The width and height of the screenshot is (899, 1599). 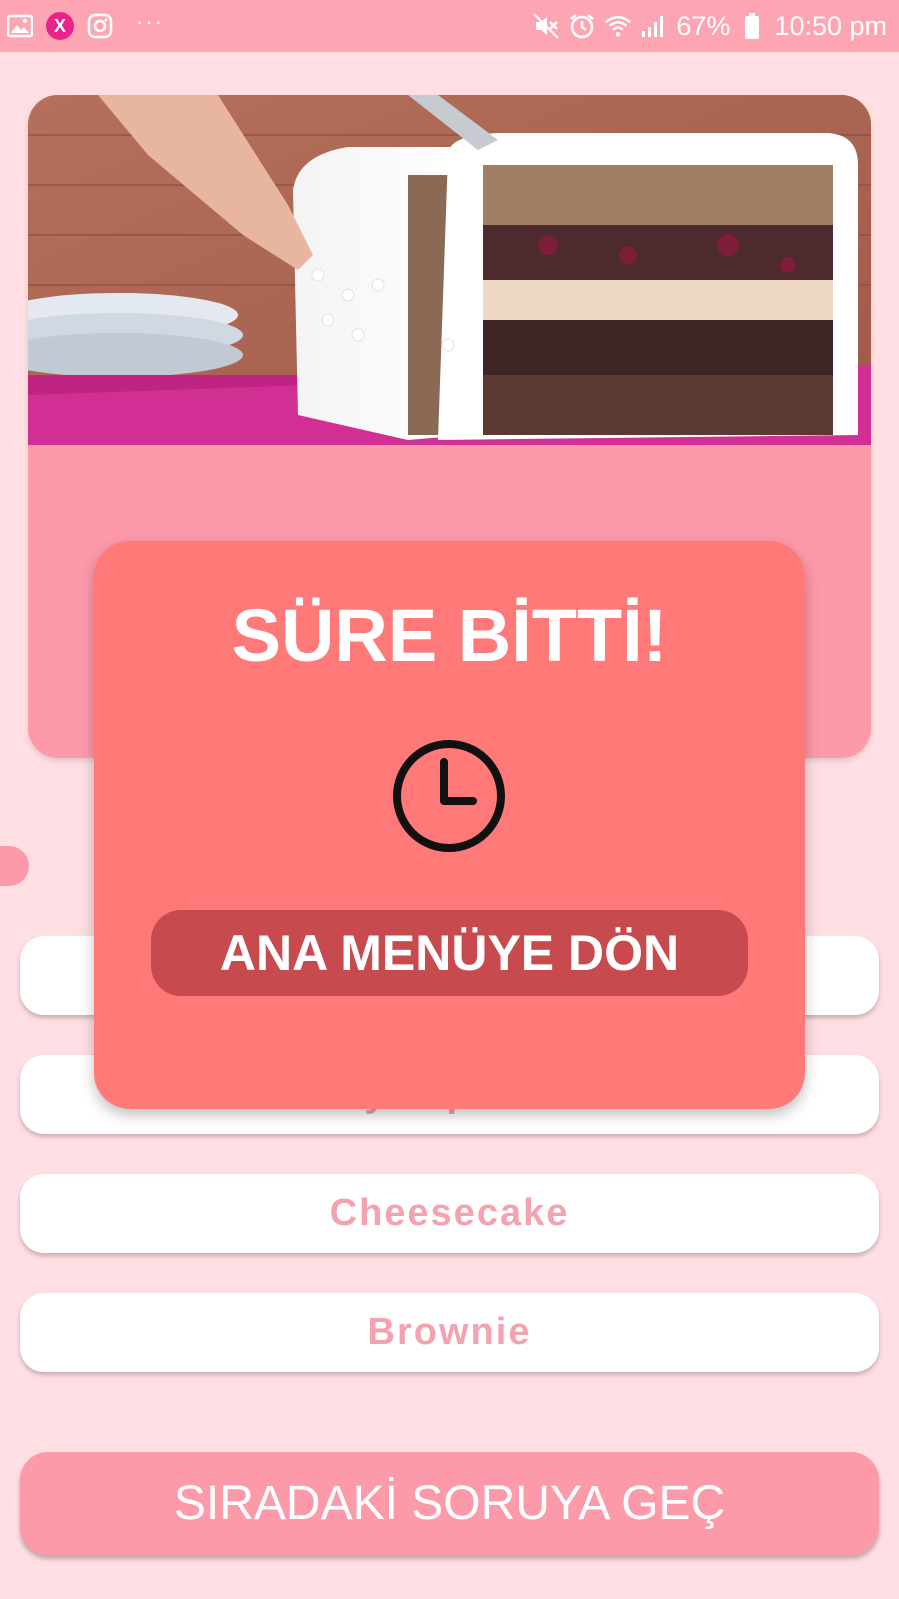 What do you see at coordinates (449, 796) in the screenshot?
I see `clock-icon` at bounding box center [449, 796].